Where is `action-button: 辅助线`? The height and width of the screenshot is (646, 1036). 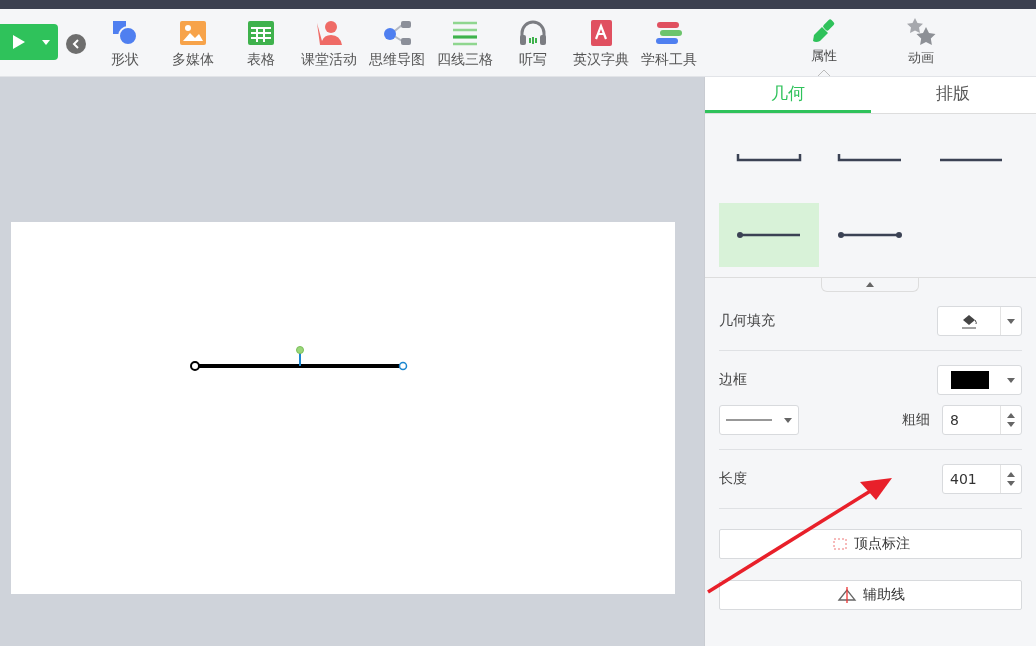
action-button: 辅助线 is located at coordinates (870, 595).